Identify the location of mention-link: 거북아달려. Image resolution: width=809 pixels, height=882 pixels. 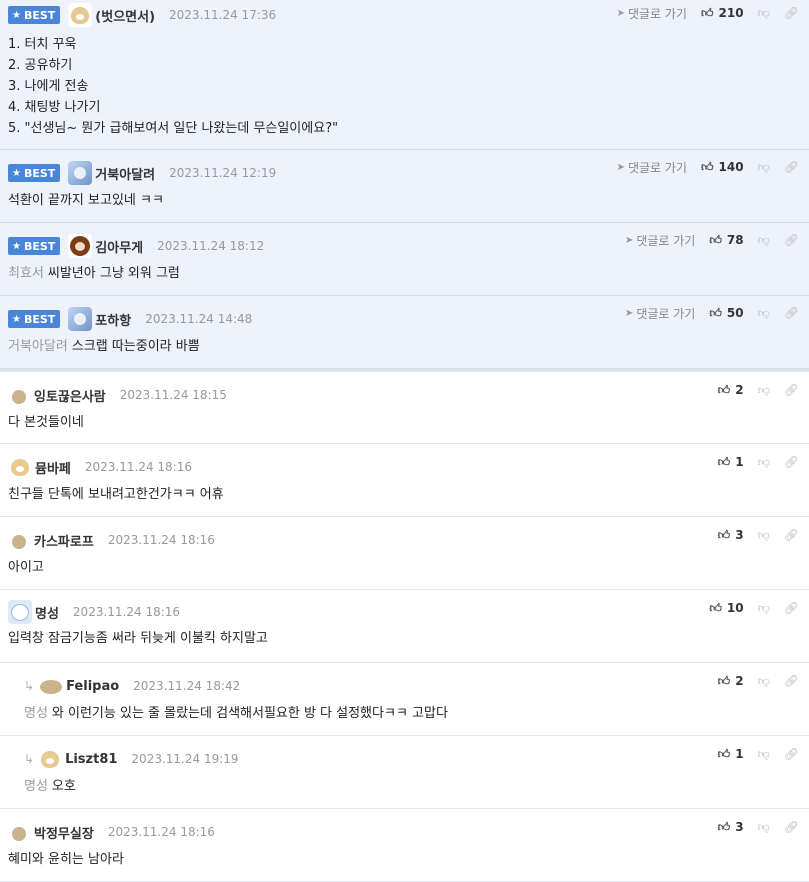
(38, 346).